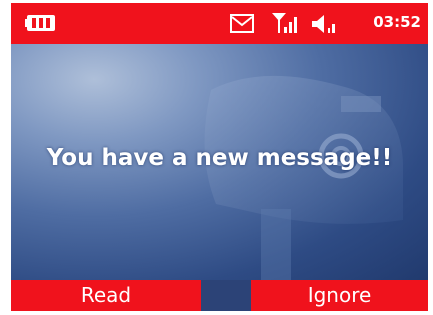  What do you see at coordinates (219, 23) in the screenshot?
I see `status-bar: 03:52` at bounding box center [219, 23].